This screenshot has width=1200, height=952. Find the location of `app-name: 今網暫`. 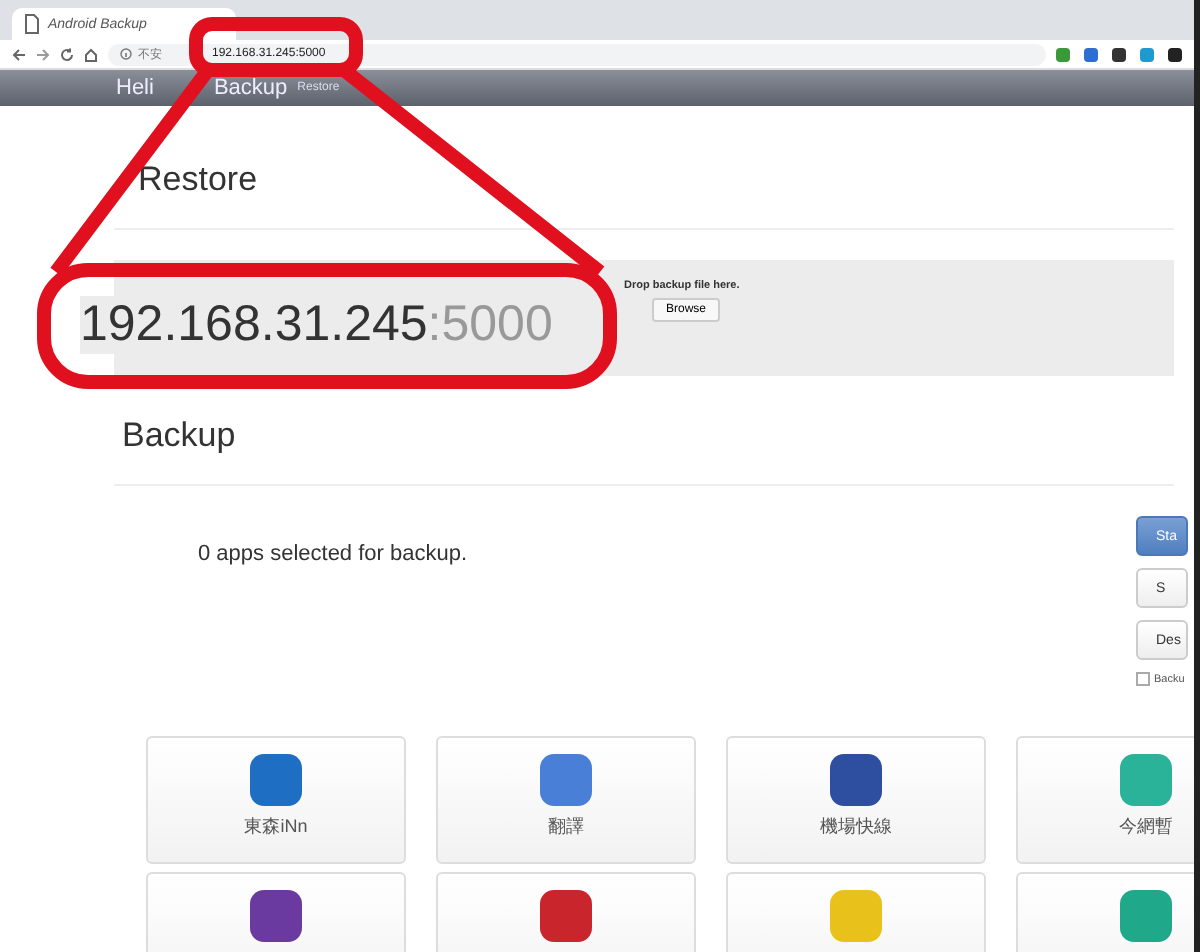

app-name: 今網暫 is located at coordinates (1146, 827).